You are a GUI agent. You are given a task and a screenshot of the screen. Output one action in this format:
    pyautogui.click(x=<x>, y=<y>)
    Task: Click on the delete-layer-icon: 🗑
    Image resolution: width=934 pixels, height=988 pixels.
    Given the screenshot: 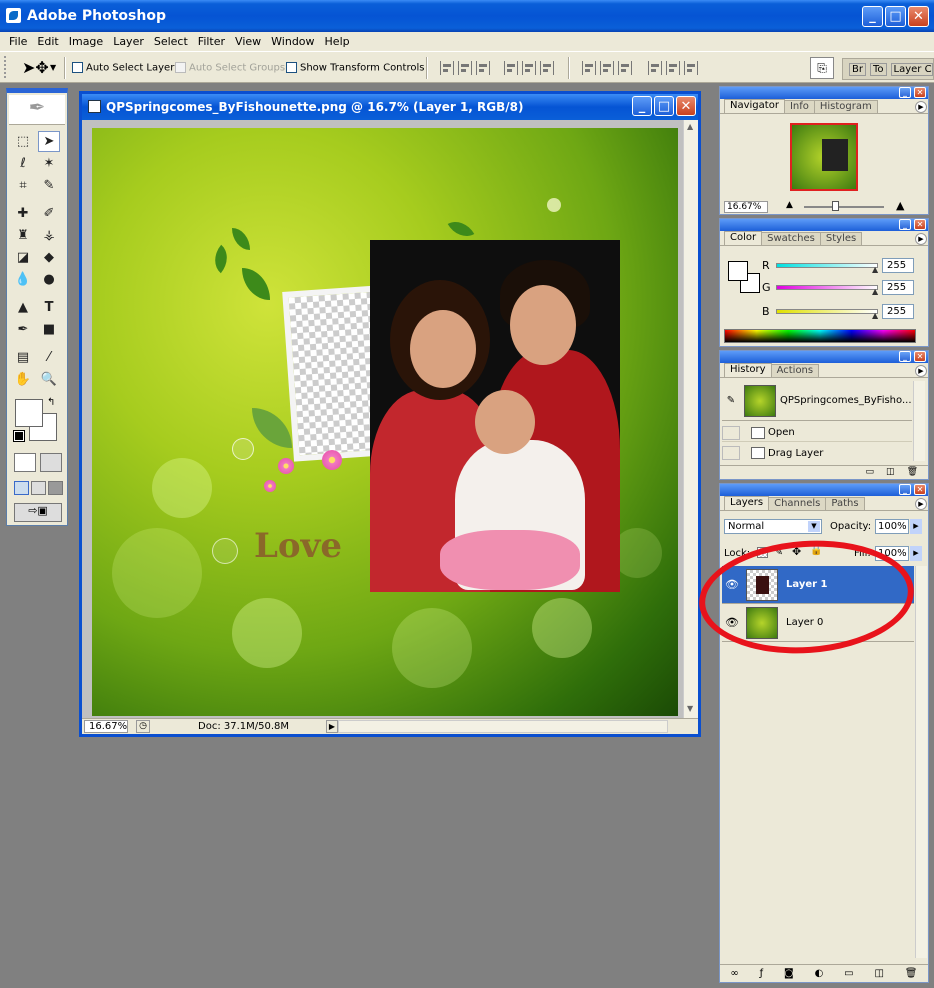 What is the action you would take?
    pyautogui.click(x=911, y=973)
    